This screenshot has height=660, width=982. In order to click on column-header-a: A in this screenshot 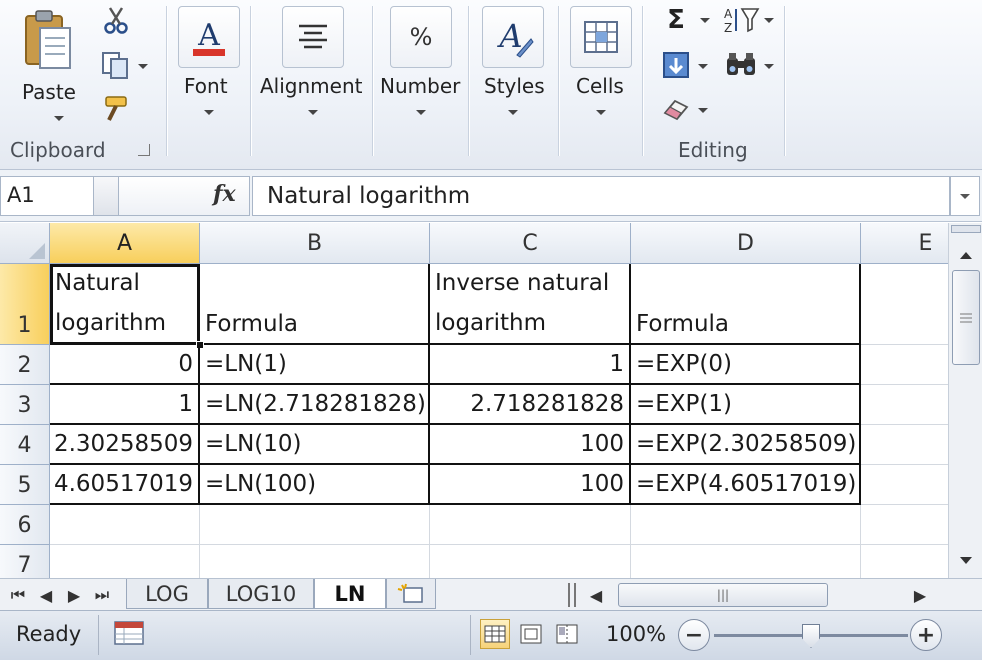, I will do `click(125, 243)`.